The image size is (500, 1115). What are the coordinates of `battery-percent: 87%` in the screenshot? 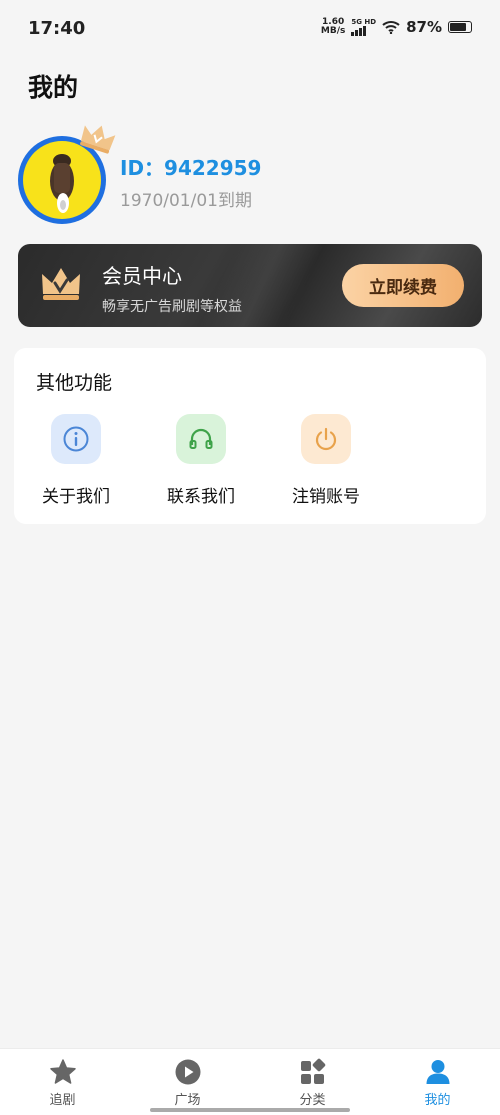 It's located at (424, 27).